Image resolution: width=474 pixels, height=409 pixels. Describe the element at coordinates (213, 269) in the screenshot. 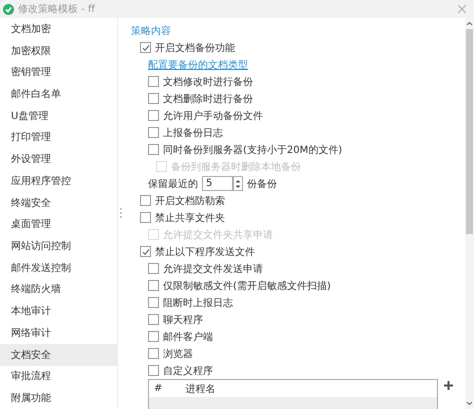

I see `checkbox-label: 允许提交文件发送申请` at that location.